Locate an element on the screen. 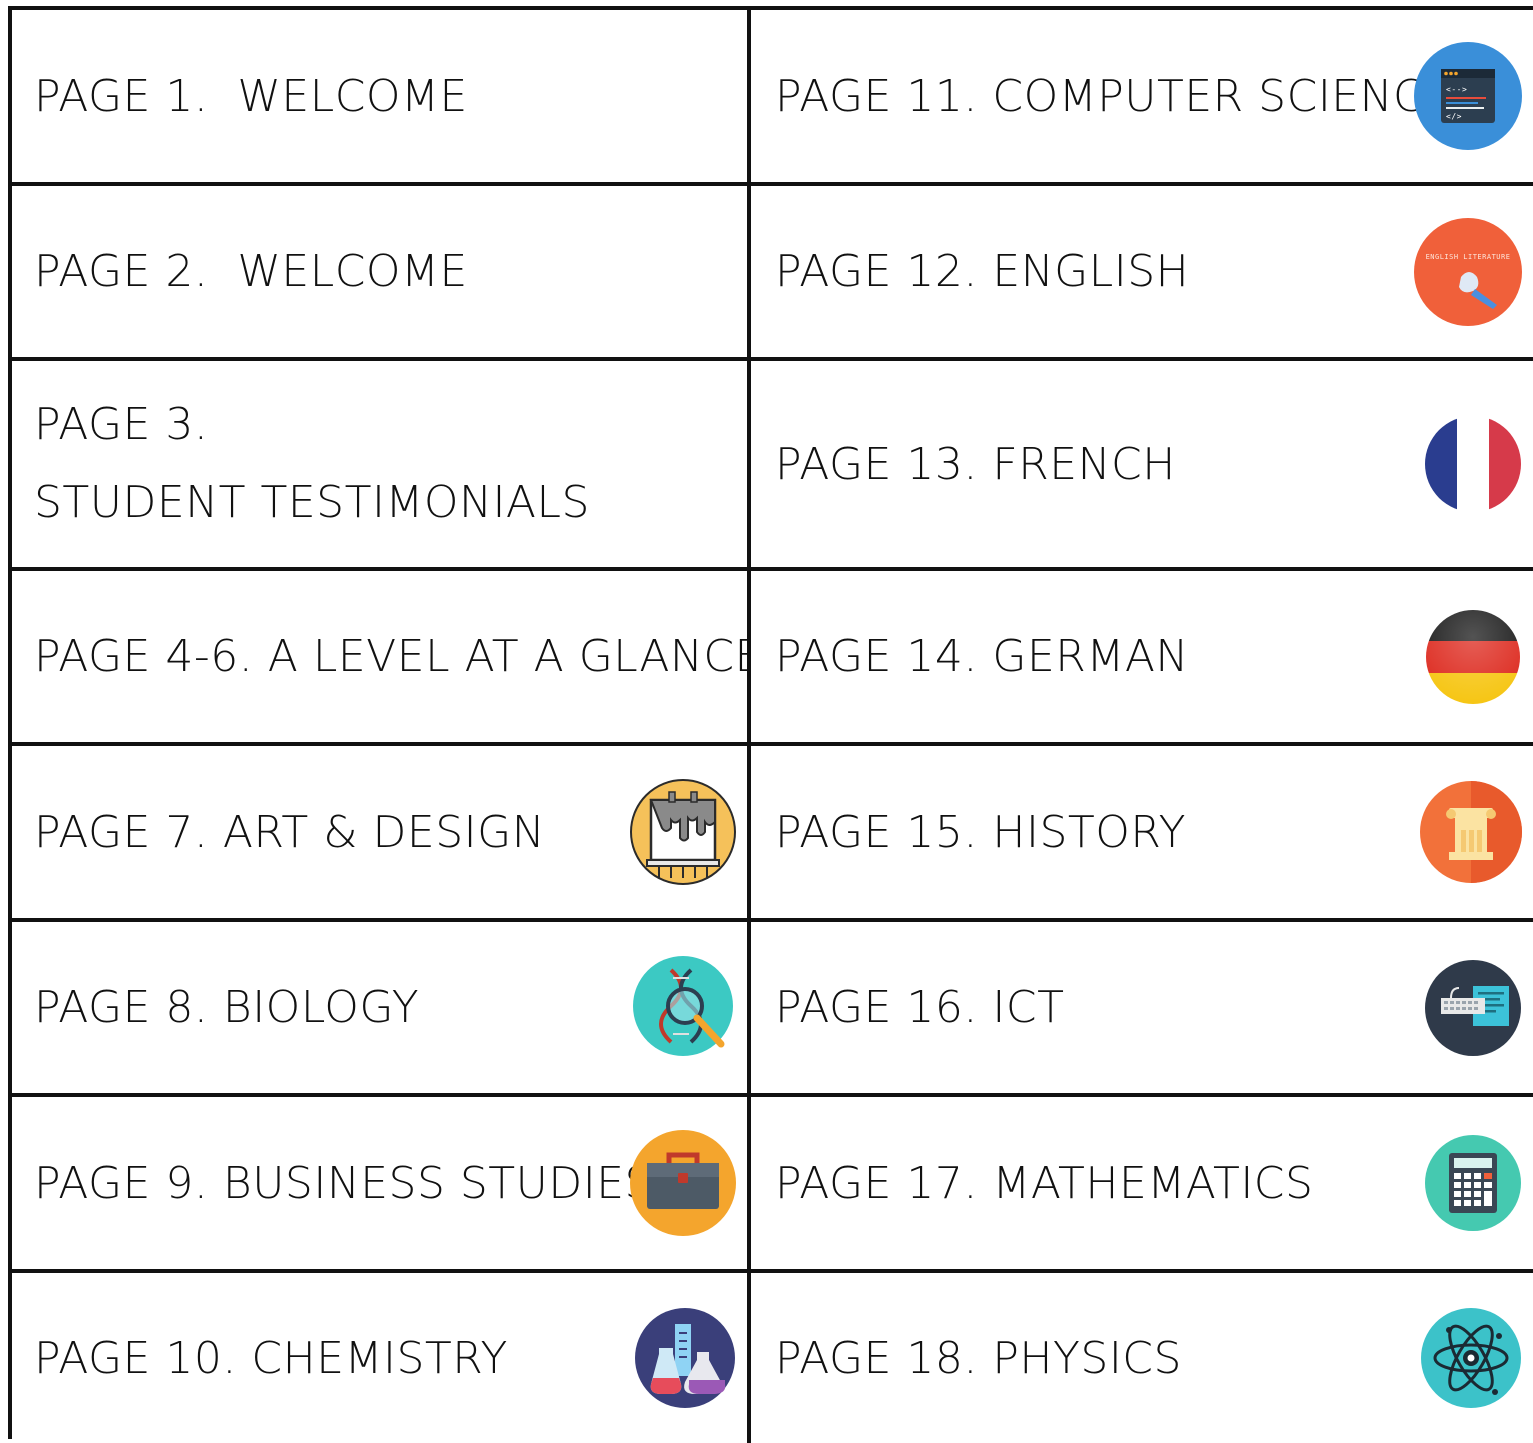  toc-item-page-1: PAGE 1. WELCOME is located at coordinates (381, 98).